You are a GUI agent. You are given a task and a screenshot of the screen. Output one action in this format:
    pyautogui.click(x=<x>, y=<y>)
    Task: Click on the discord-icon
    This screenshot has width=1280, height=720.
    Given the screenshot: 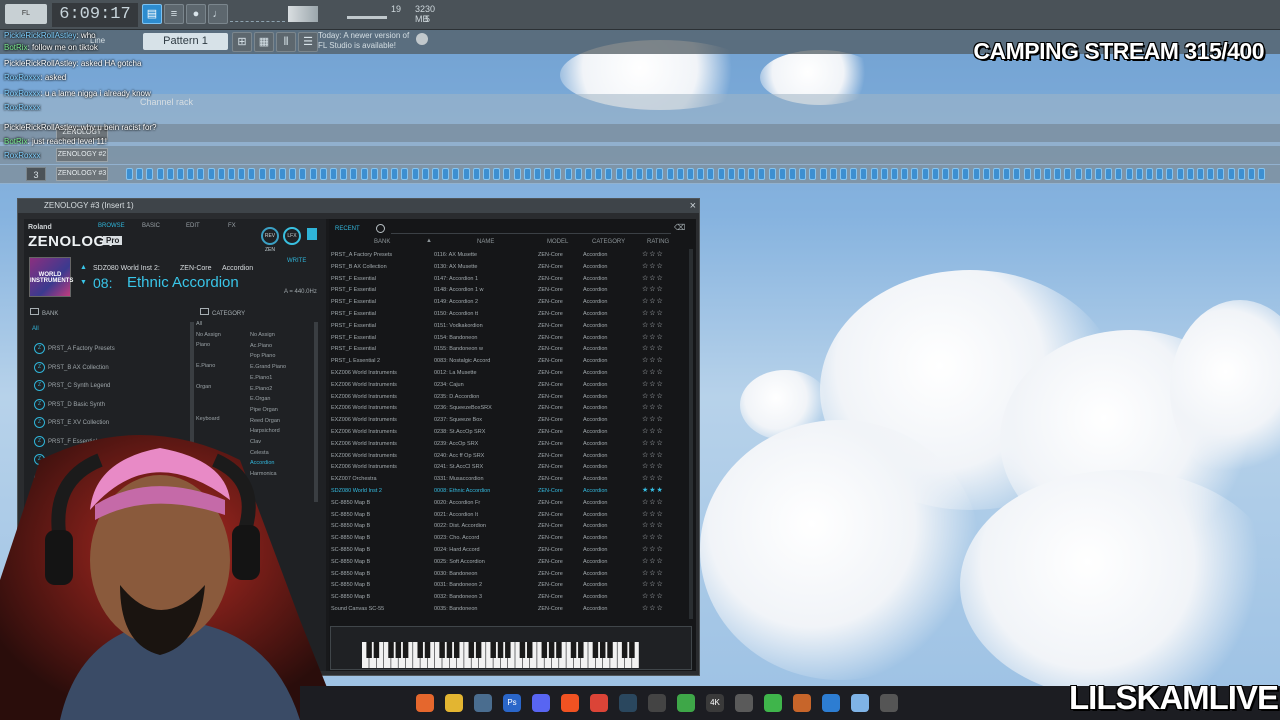 What is the action you would take?
    pyautogui.click(x=541, y=703)
    